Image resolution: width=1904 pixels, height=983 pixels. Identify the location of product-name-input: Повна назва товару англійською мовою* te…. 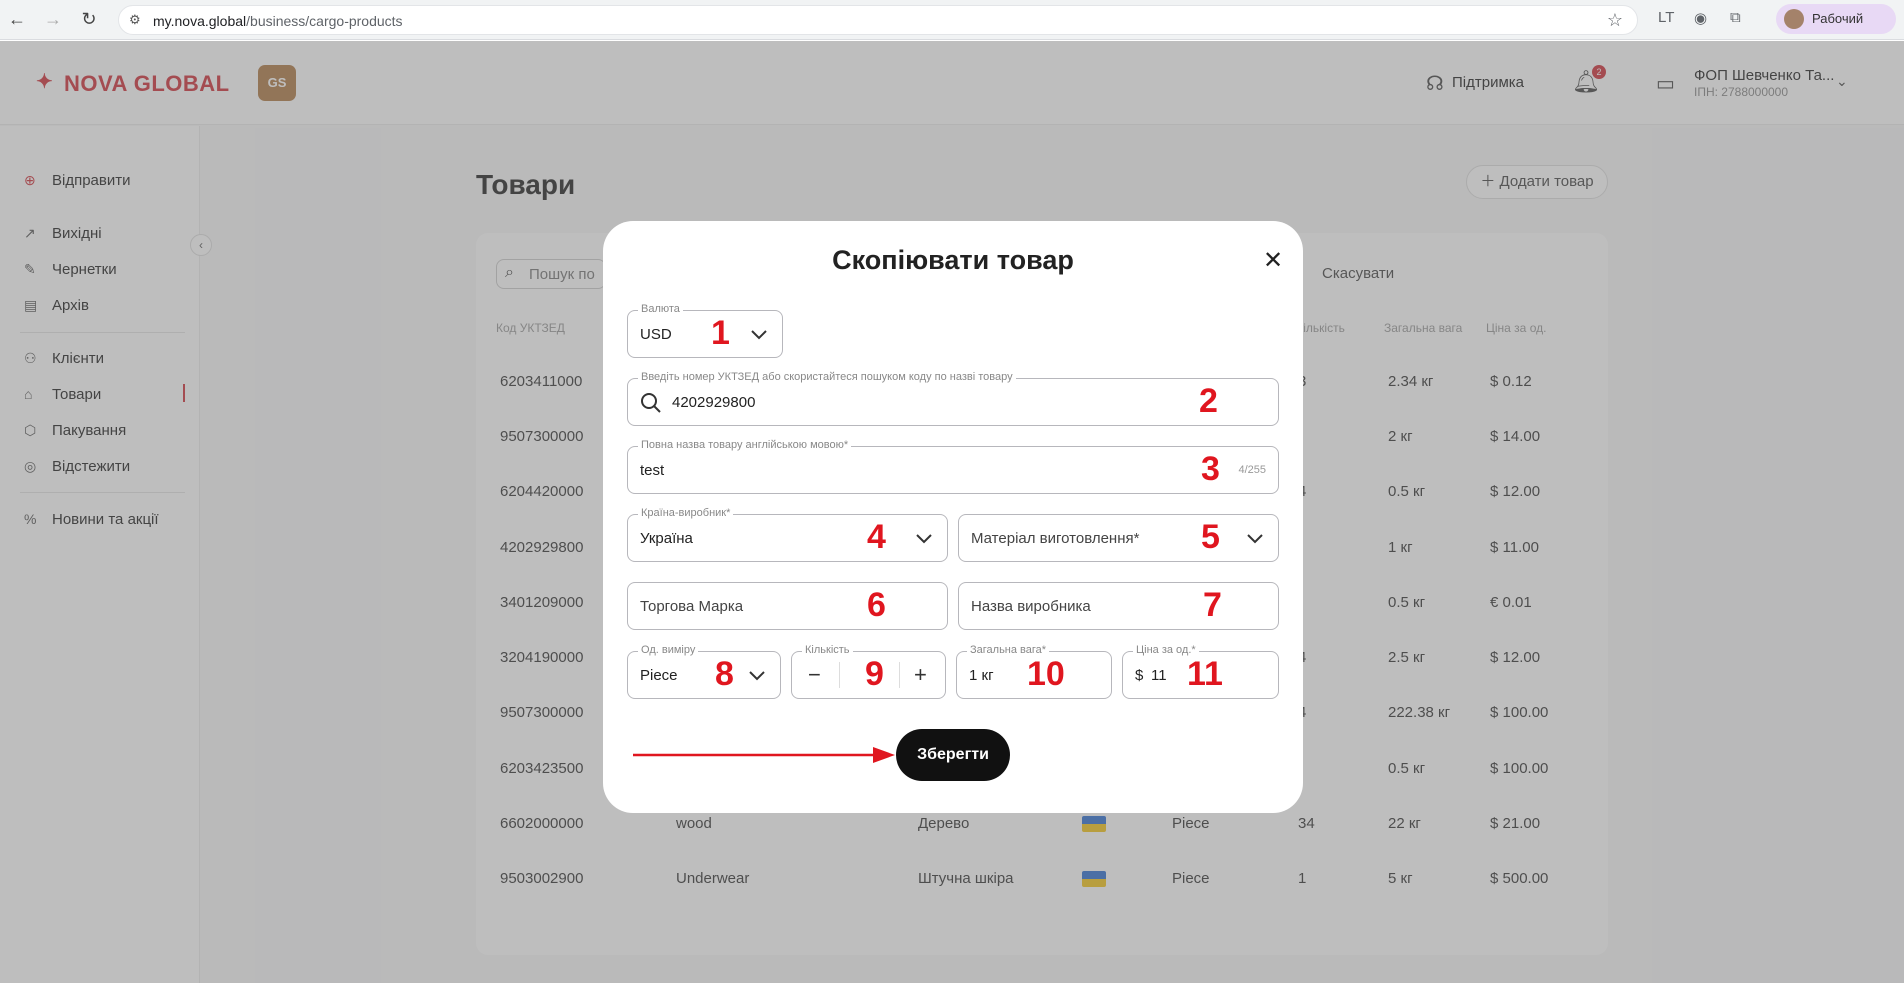
(953, 466).